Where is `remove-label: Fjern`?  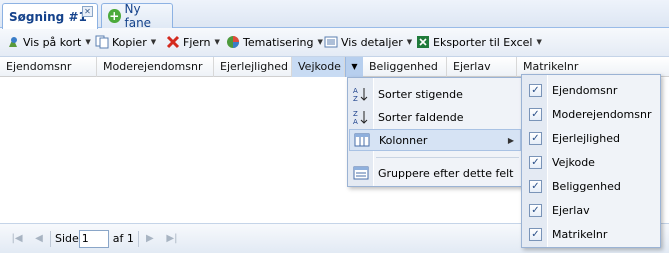
remove-label: Fjern is located at coordinates (197, 42).